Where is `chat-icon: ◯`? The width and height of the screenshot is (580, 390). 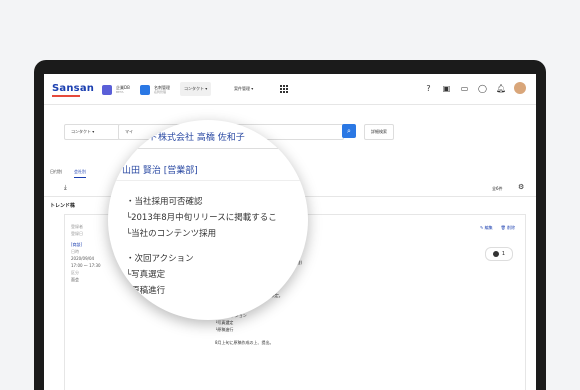
chat-icon: ◯ is located at coordinates (482, 88).